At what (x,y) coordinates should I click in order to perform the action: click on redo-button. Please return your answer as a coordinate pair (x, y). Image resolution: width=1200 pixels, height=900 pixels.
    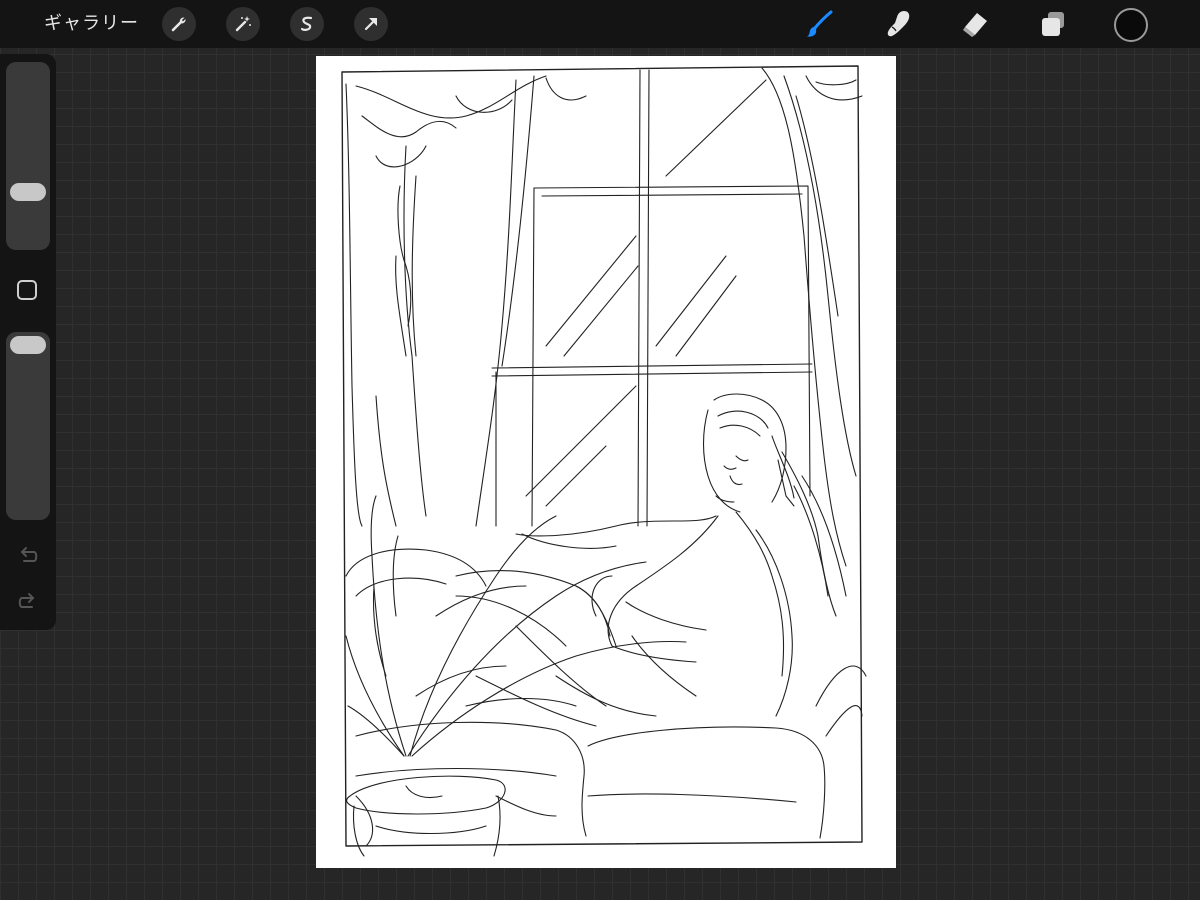
    Looking at the image, I should click on (28, 603).